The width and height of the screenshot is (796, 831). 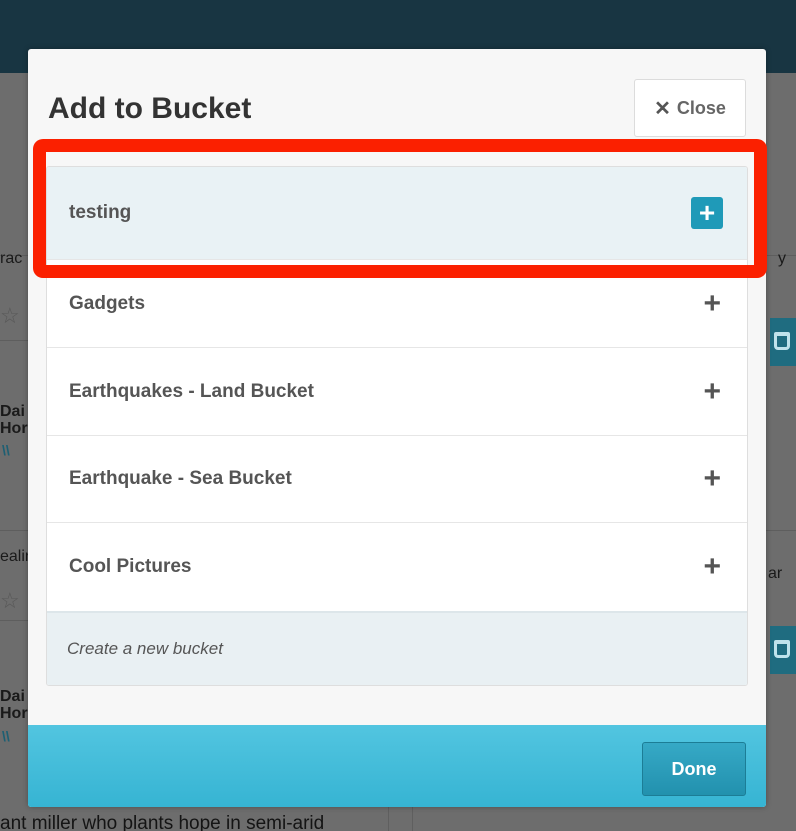 What do you see at coordinates (100, 212) in the screenshot?
I see `bucket-item-label: testing` at bounding box center [100, 212].